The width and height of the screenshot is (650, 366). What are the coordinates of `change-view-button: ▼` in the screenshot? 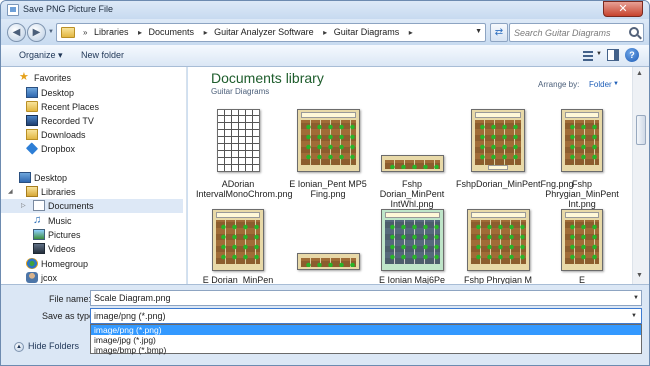 It's located at (592, 56).